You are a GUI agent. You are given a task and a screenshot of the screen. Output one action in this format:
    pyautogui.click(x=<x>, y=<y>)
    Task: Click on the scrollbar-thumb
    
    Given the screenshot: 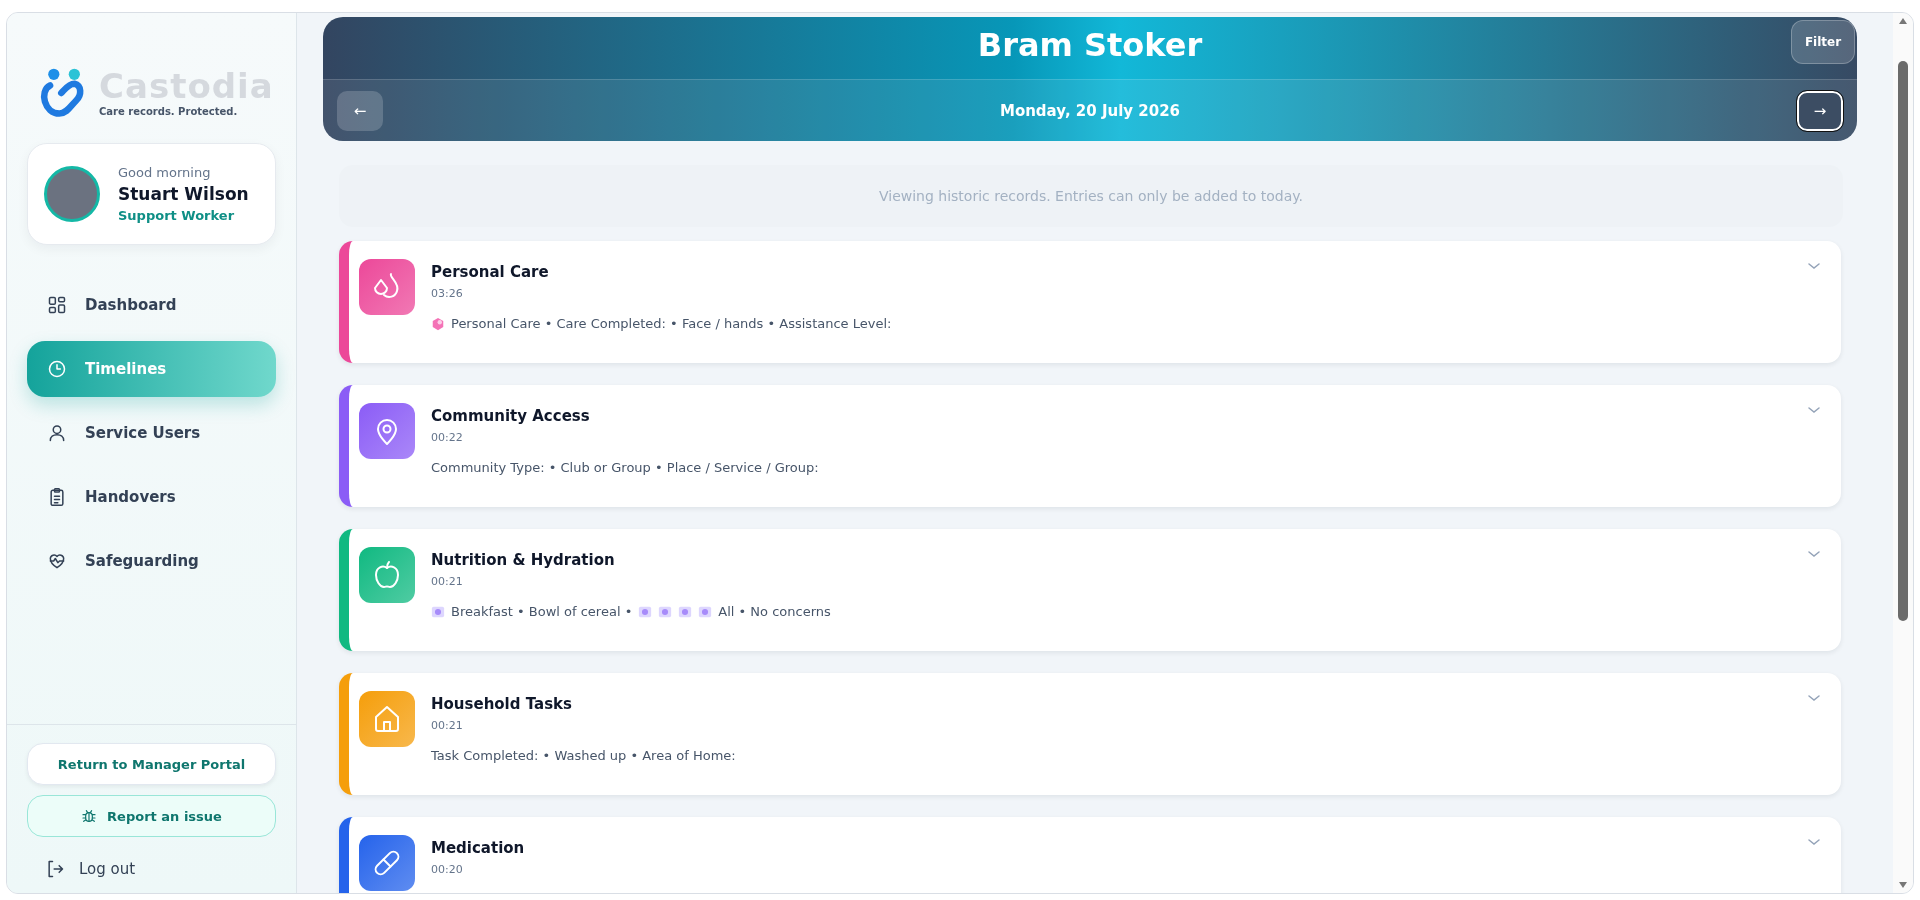 What is the action you would take?
    pyautogui.click(x=1903, y=341)
    